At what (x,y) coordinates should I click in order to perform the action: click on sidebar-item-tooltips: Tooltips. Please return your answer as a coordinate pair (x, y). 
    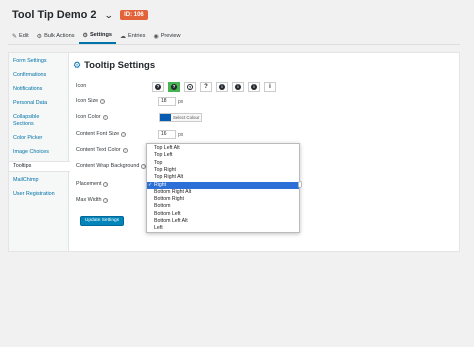
    Looking at the image, I should click on (39, 166).